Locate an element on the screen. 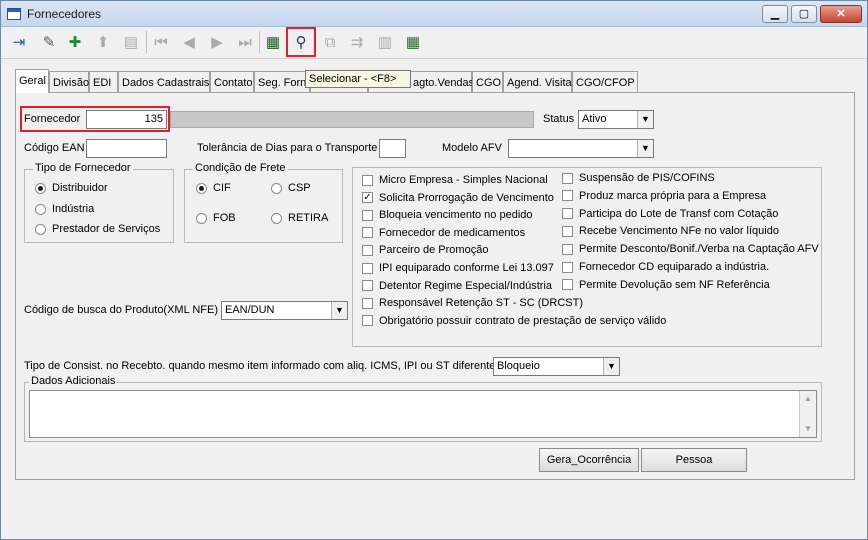 Image resolution: width=868 pixels, height=540 pixels. tab-contato: Contato is located at coordinates (232, 82).